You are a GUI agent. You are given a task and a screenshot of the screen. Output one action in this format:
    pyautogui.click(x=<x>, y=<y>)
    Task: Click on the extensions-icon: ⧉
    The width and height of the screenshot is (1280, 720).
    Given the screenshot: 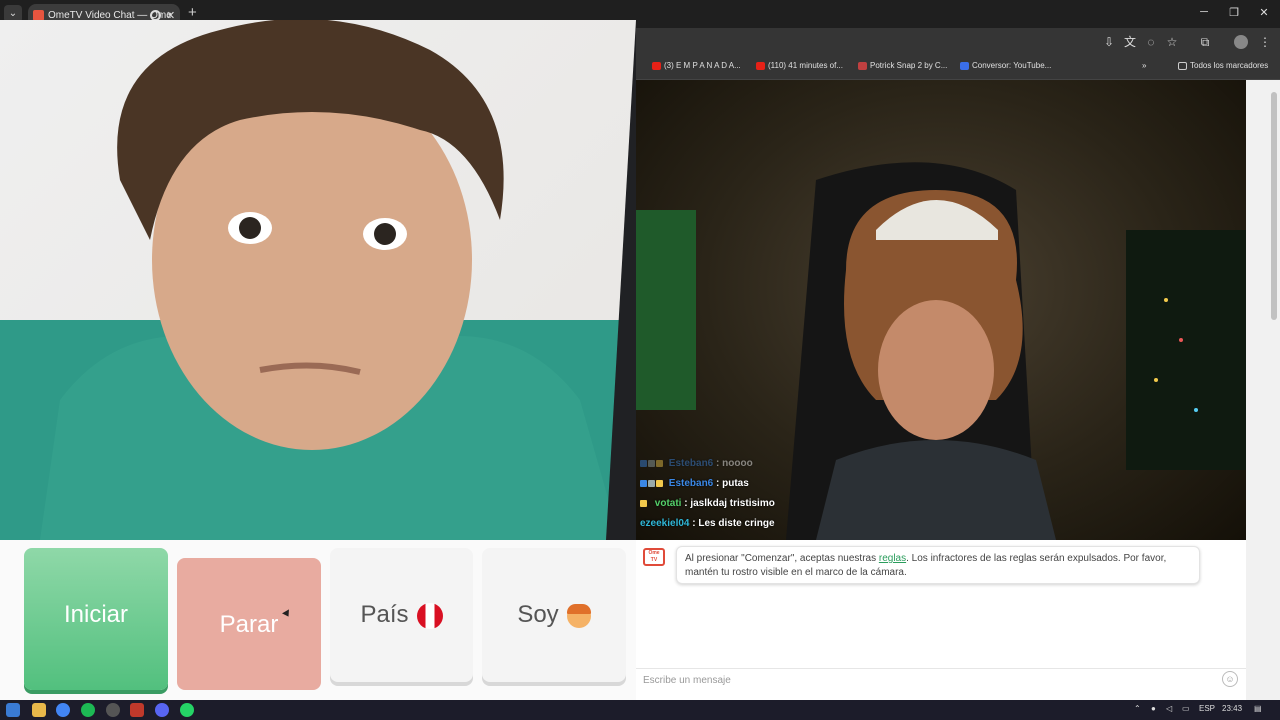 What is the action you would take?
    pyautogui.click(x=1205, y=42)
    